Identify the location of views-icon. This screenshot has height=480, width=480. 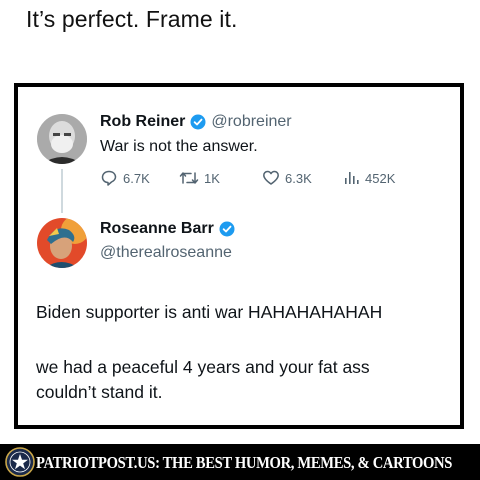
(352, 178).